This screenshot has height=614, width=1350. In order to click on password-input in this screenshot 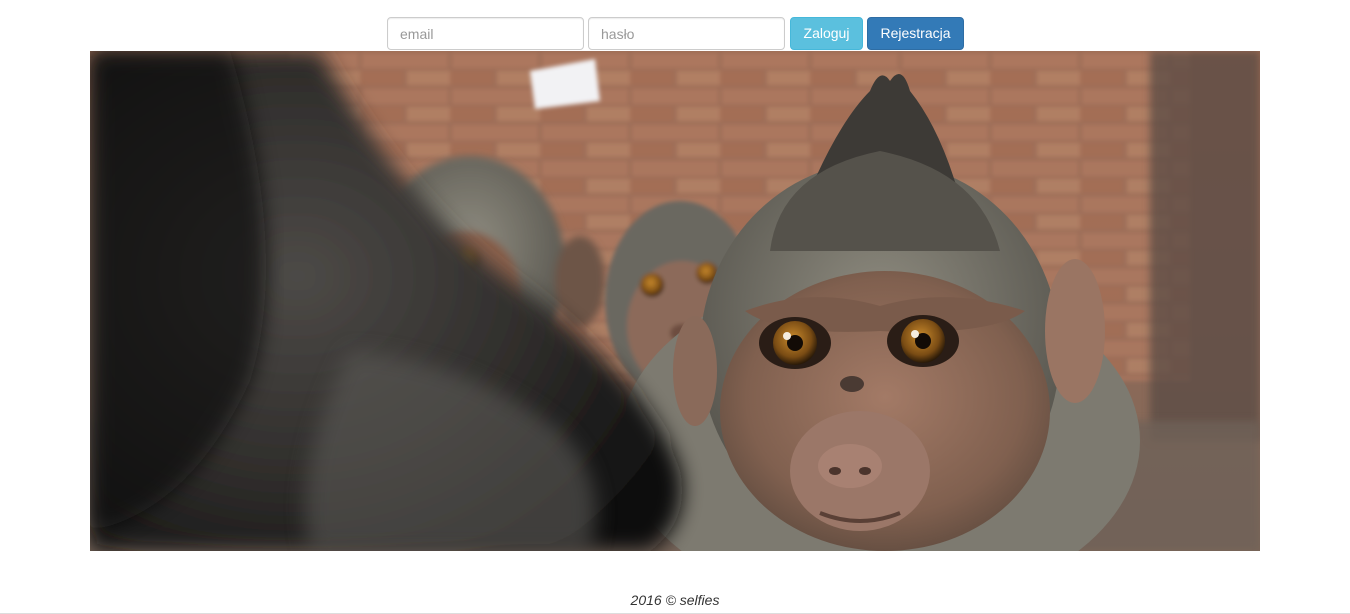, I will do `click(686, 33)`.